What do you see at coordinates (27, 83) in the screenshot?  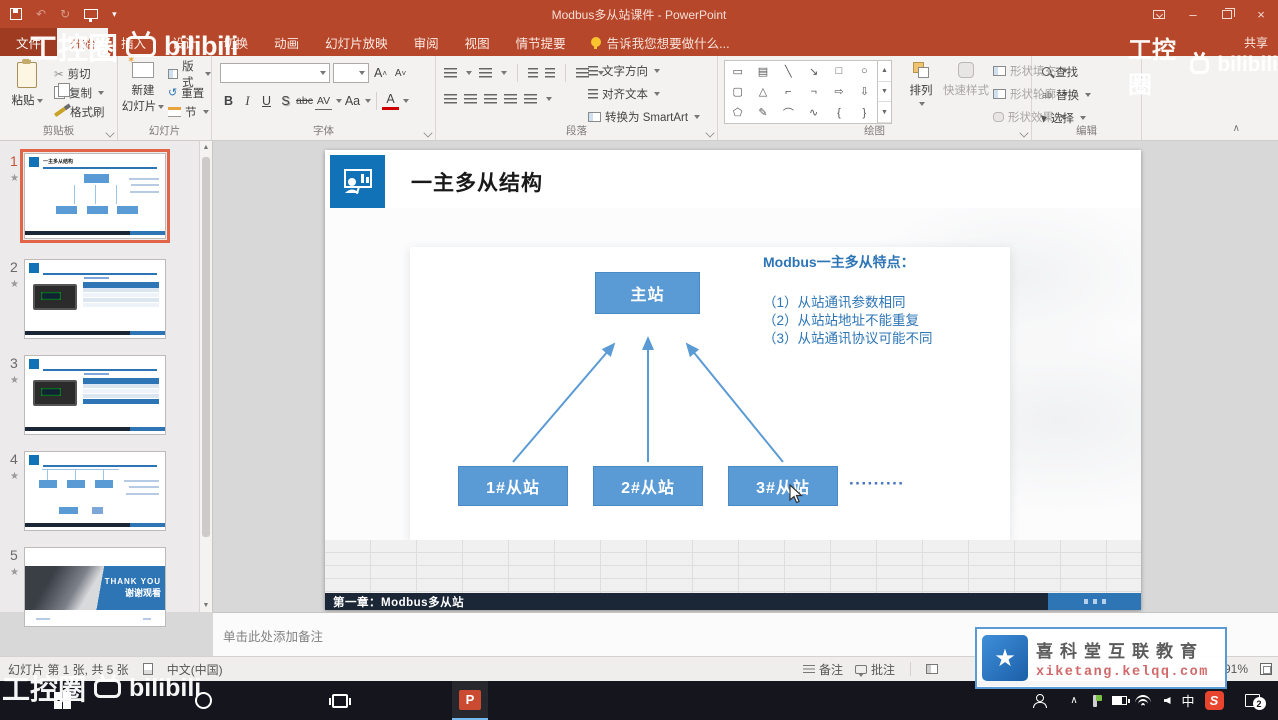 I see `paste-button: 粘贴` at bounding box center [27, 83].